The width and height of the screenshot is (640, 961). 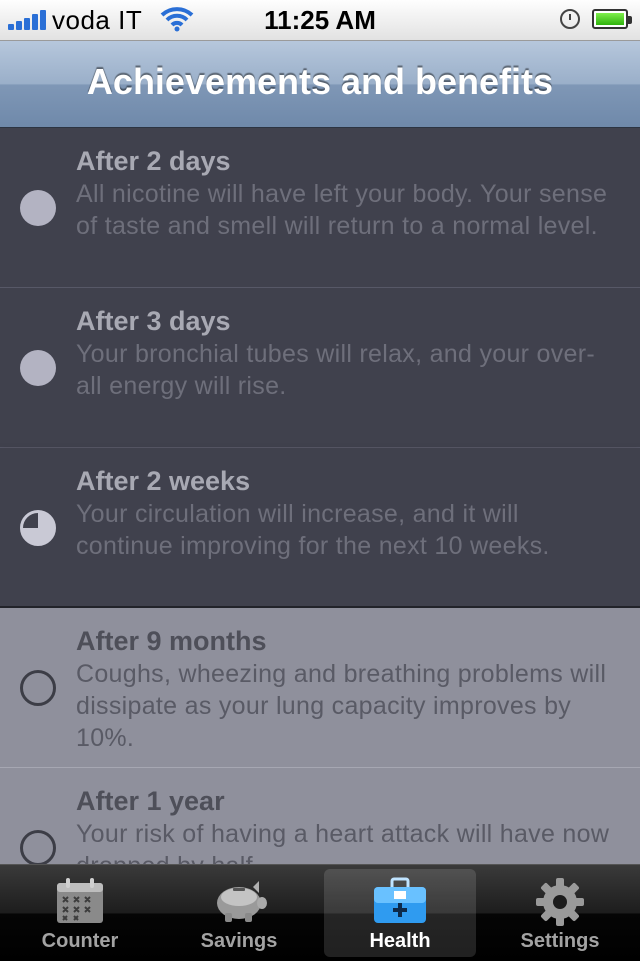 I want to click on status-time: 11:25 AM, so click(x=320, y=20).